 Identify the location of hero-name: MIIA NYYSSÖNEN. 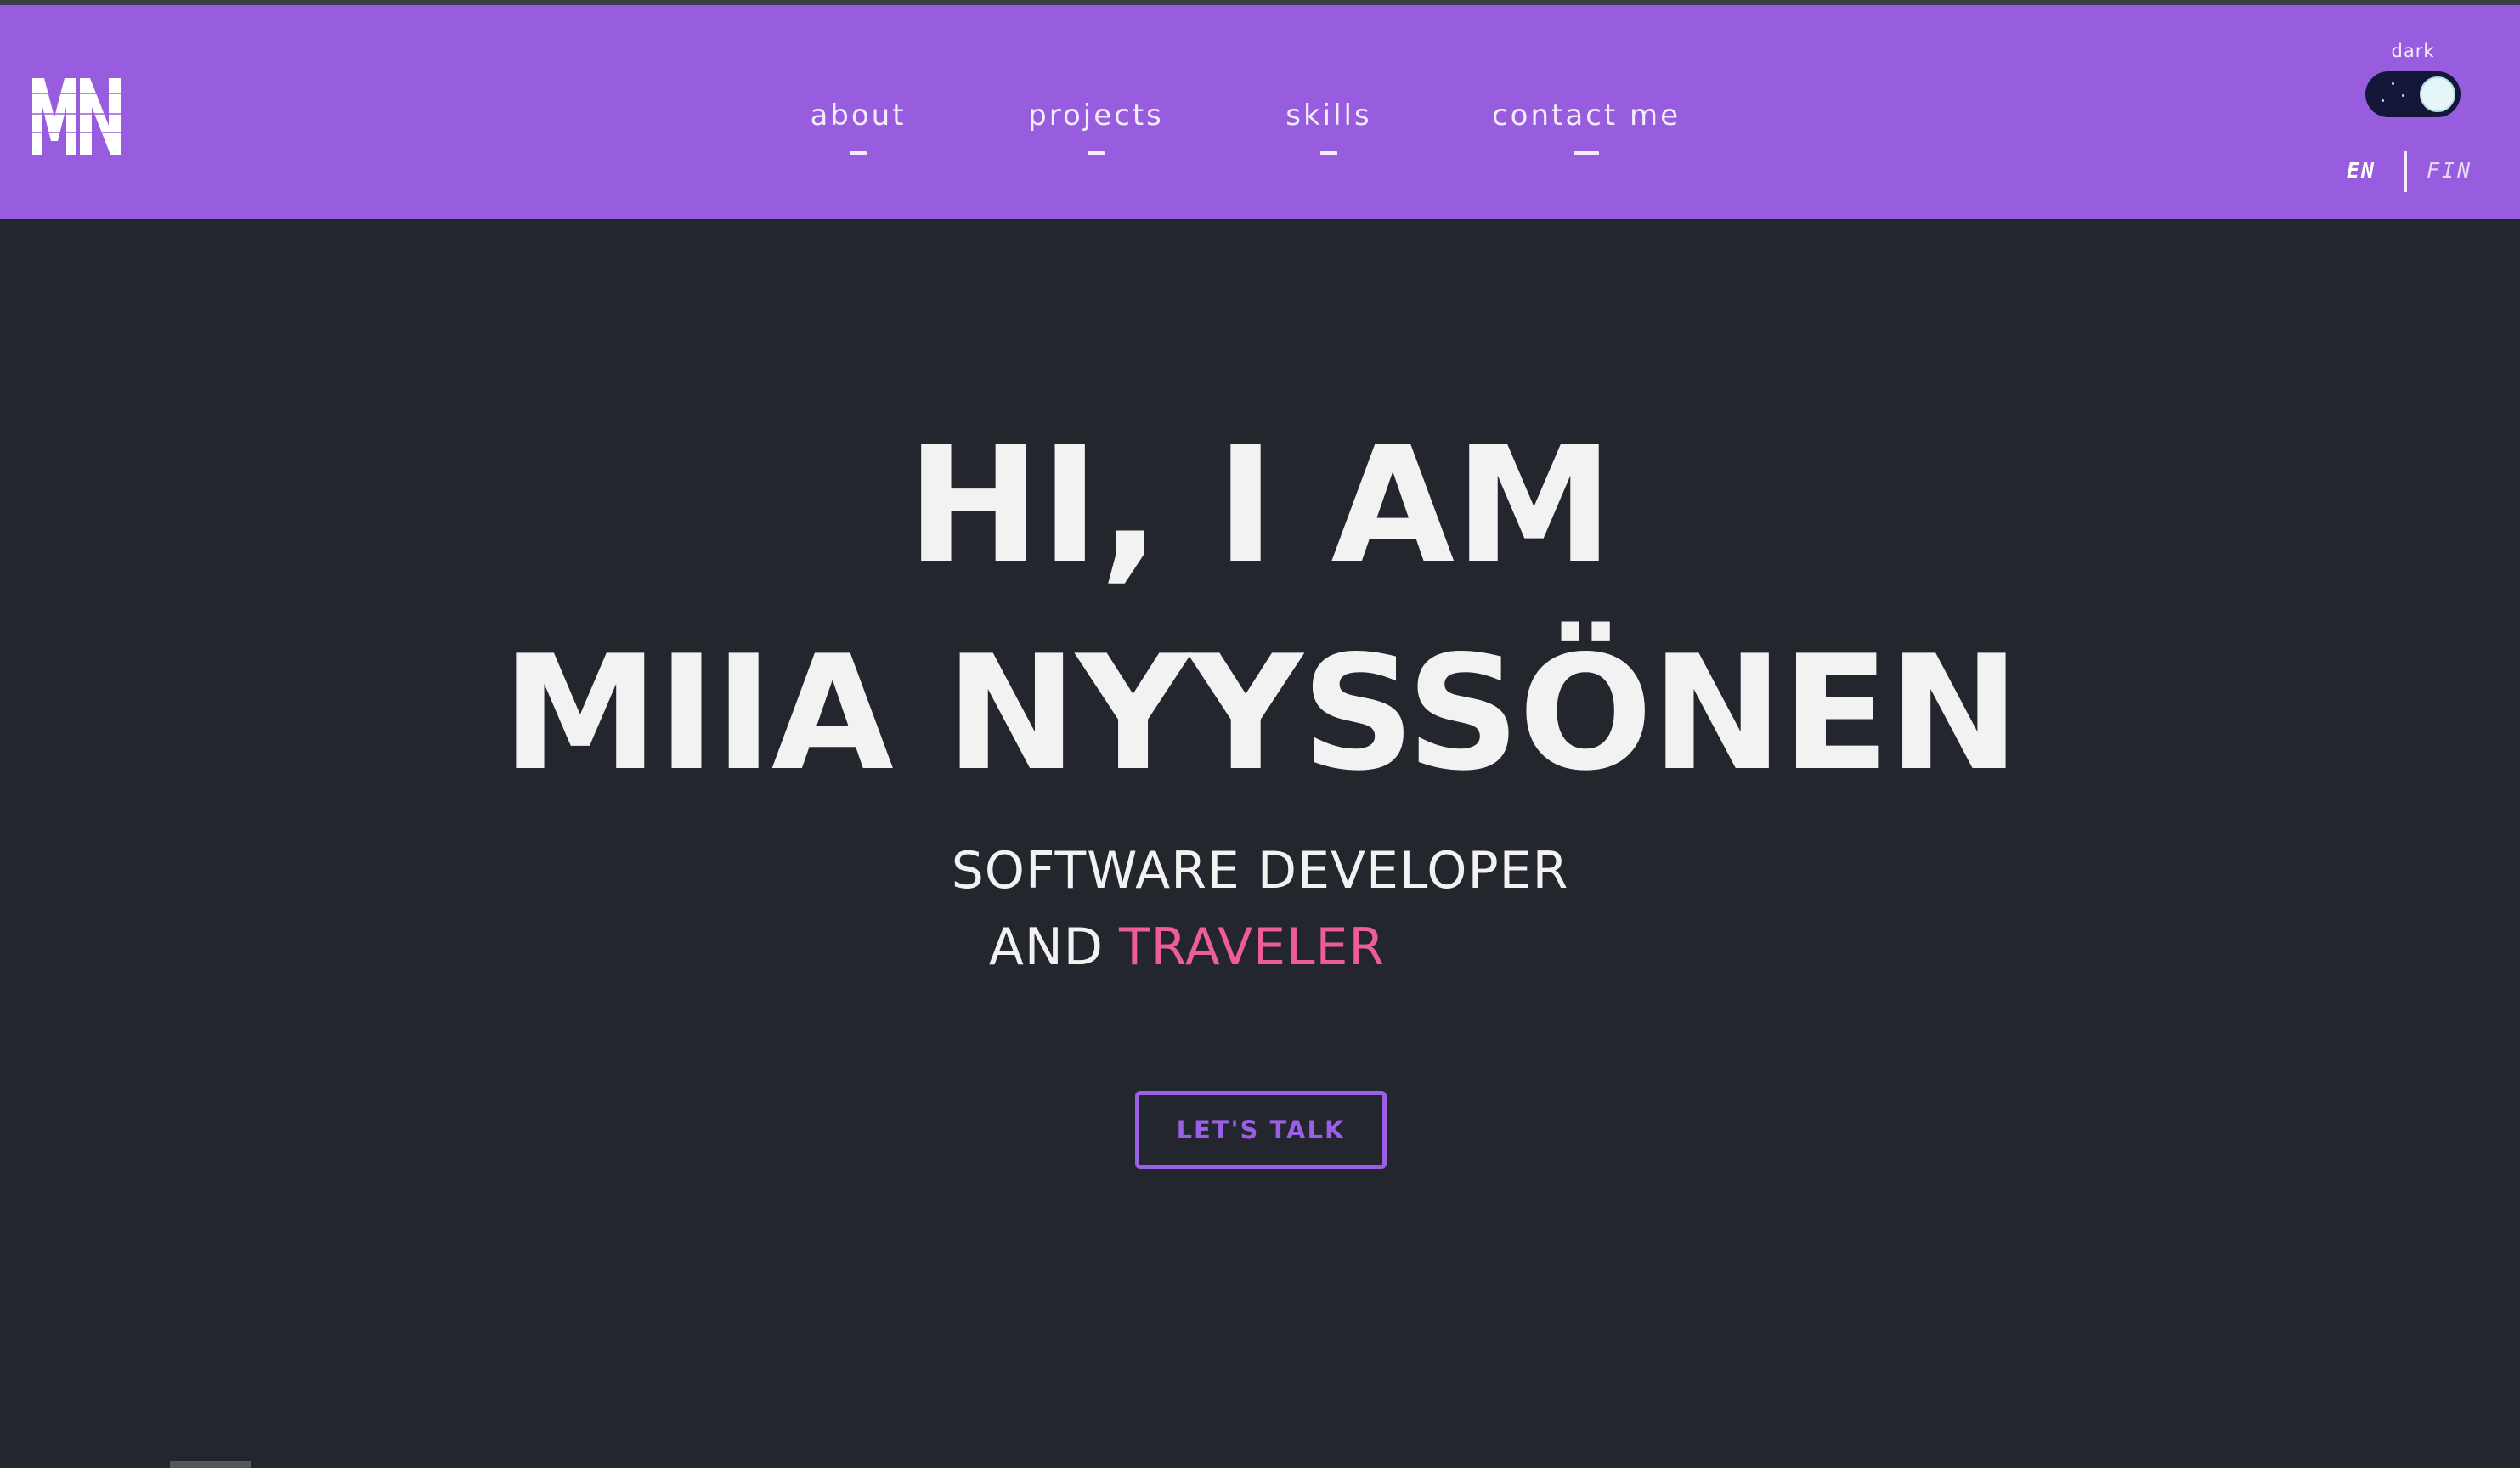
(1261, 713).